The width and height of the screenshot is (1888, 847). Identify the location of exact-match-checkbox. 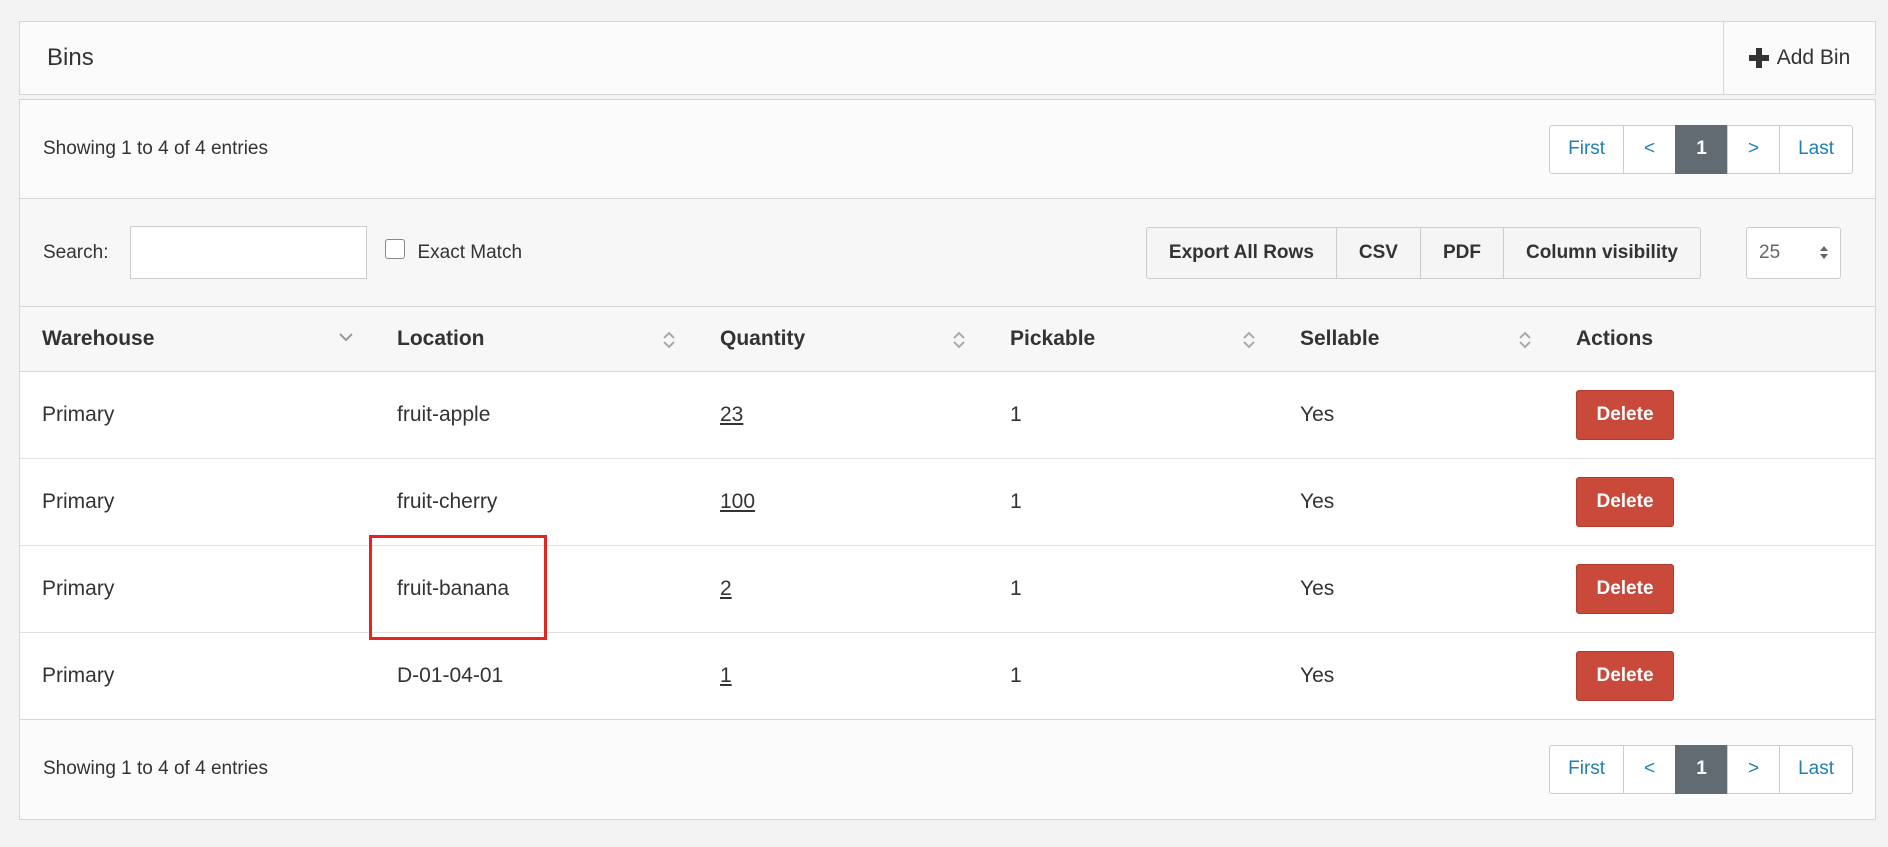
(395, 248).